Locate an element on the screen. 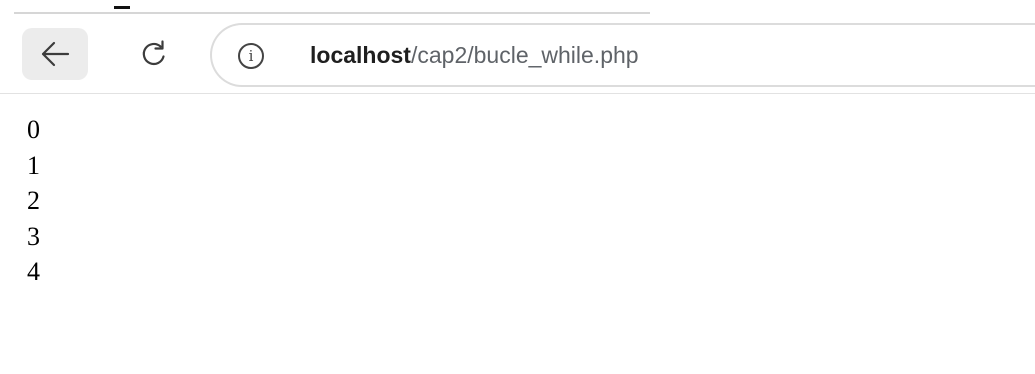 Image resolution: width=1035 pixels, height=374 pixels. reload-icon is located at coordinates (154, 54).